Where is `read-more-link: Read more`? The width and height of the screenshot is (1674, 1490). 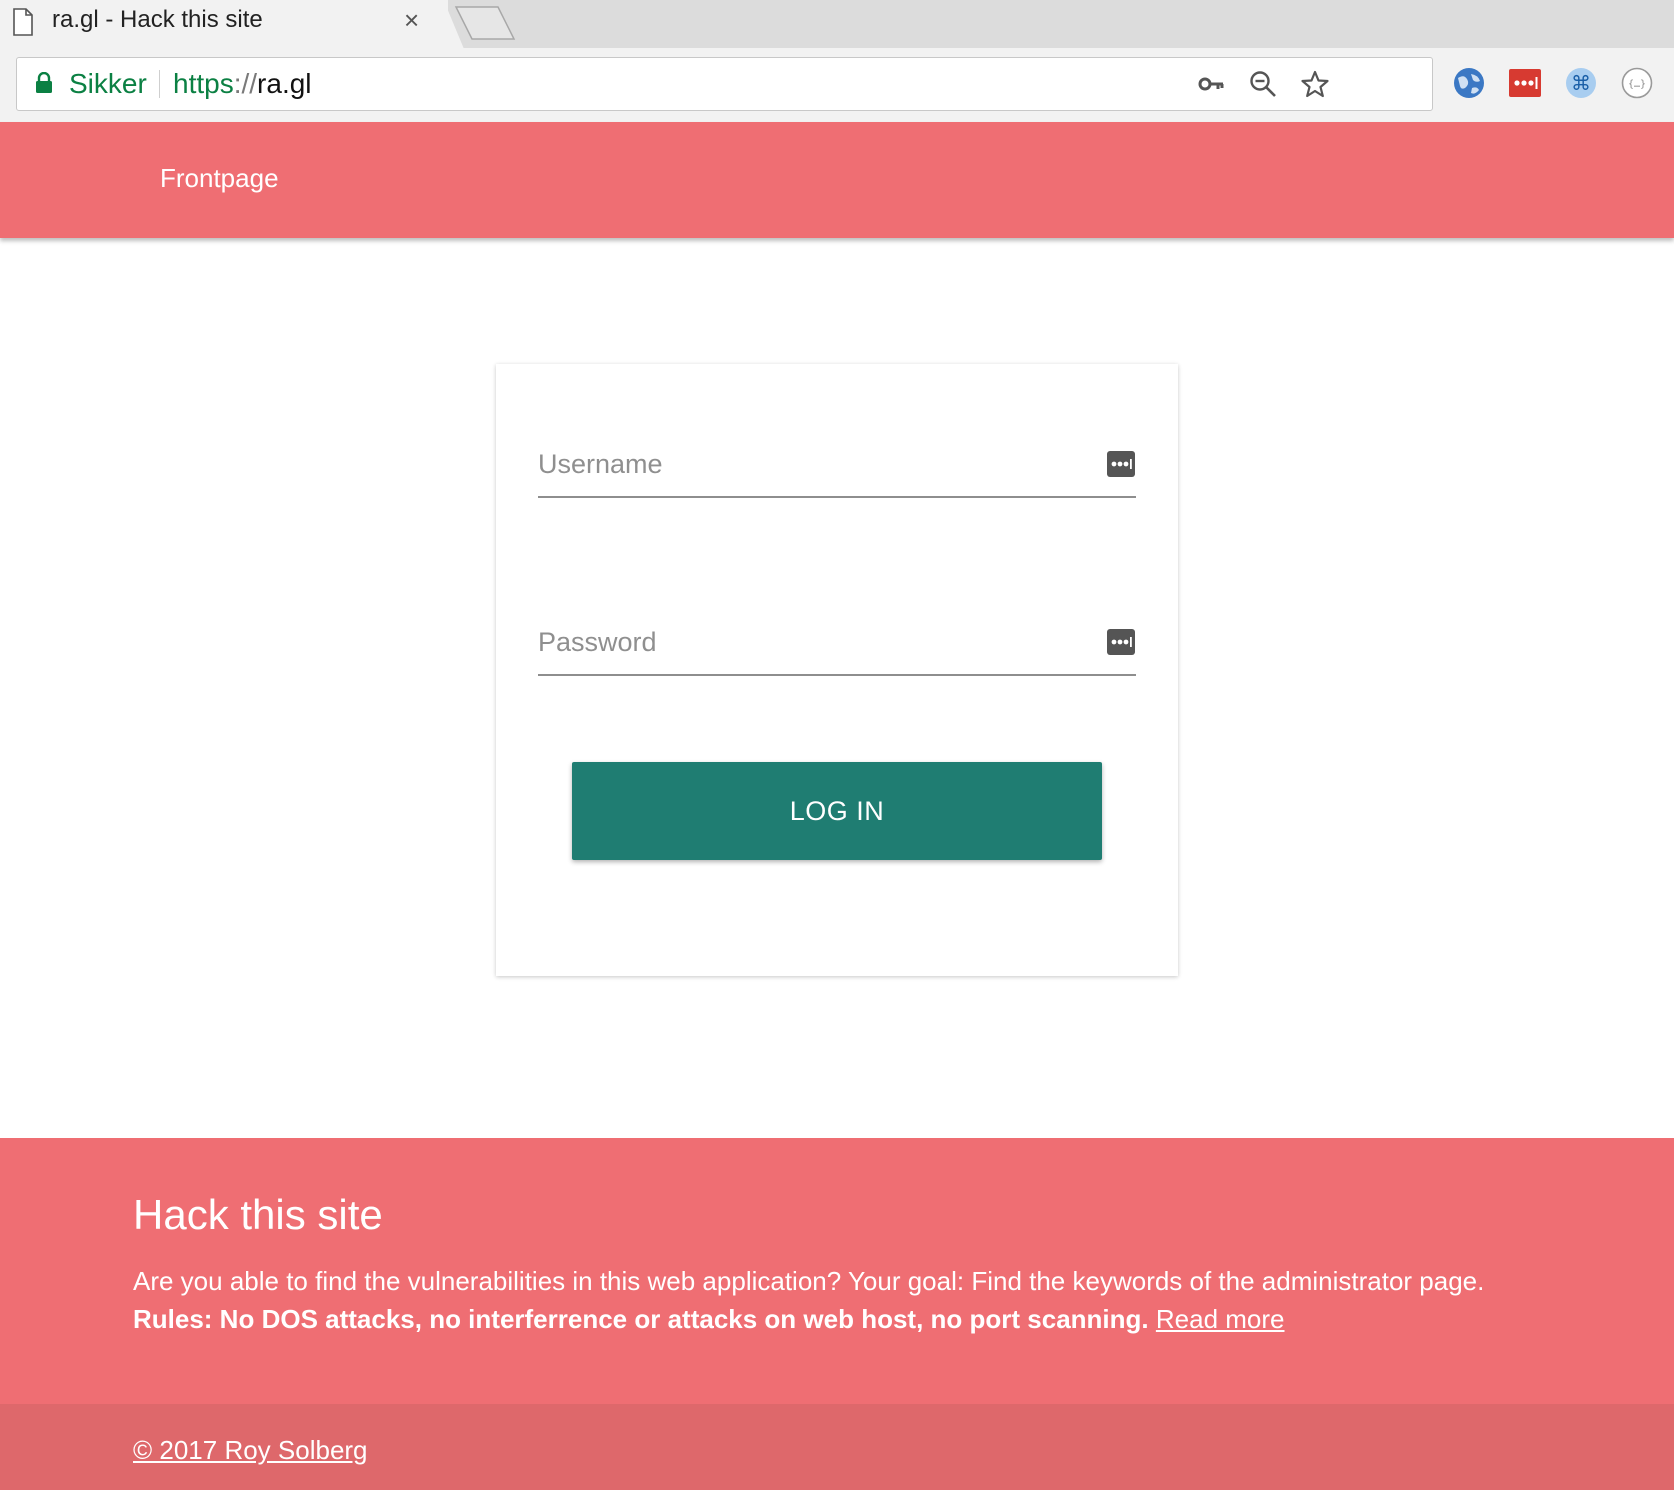
read-more-link: Read more is located at coordinates (1220, 1319).